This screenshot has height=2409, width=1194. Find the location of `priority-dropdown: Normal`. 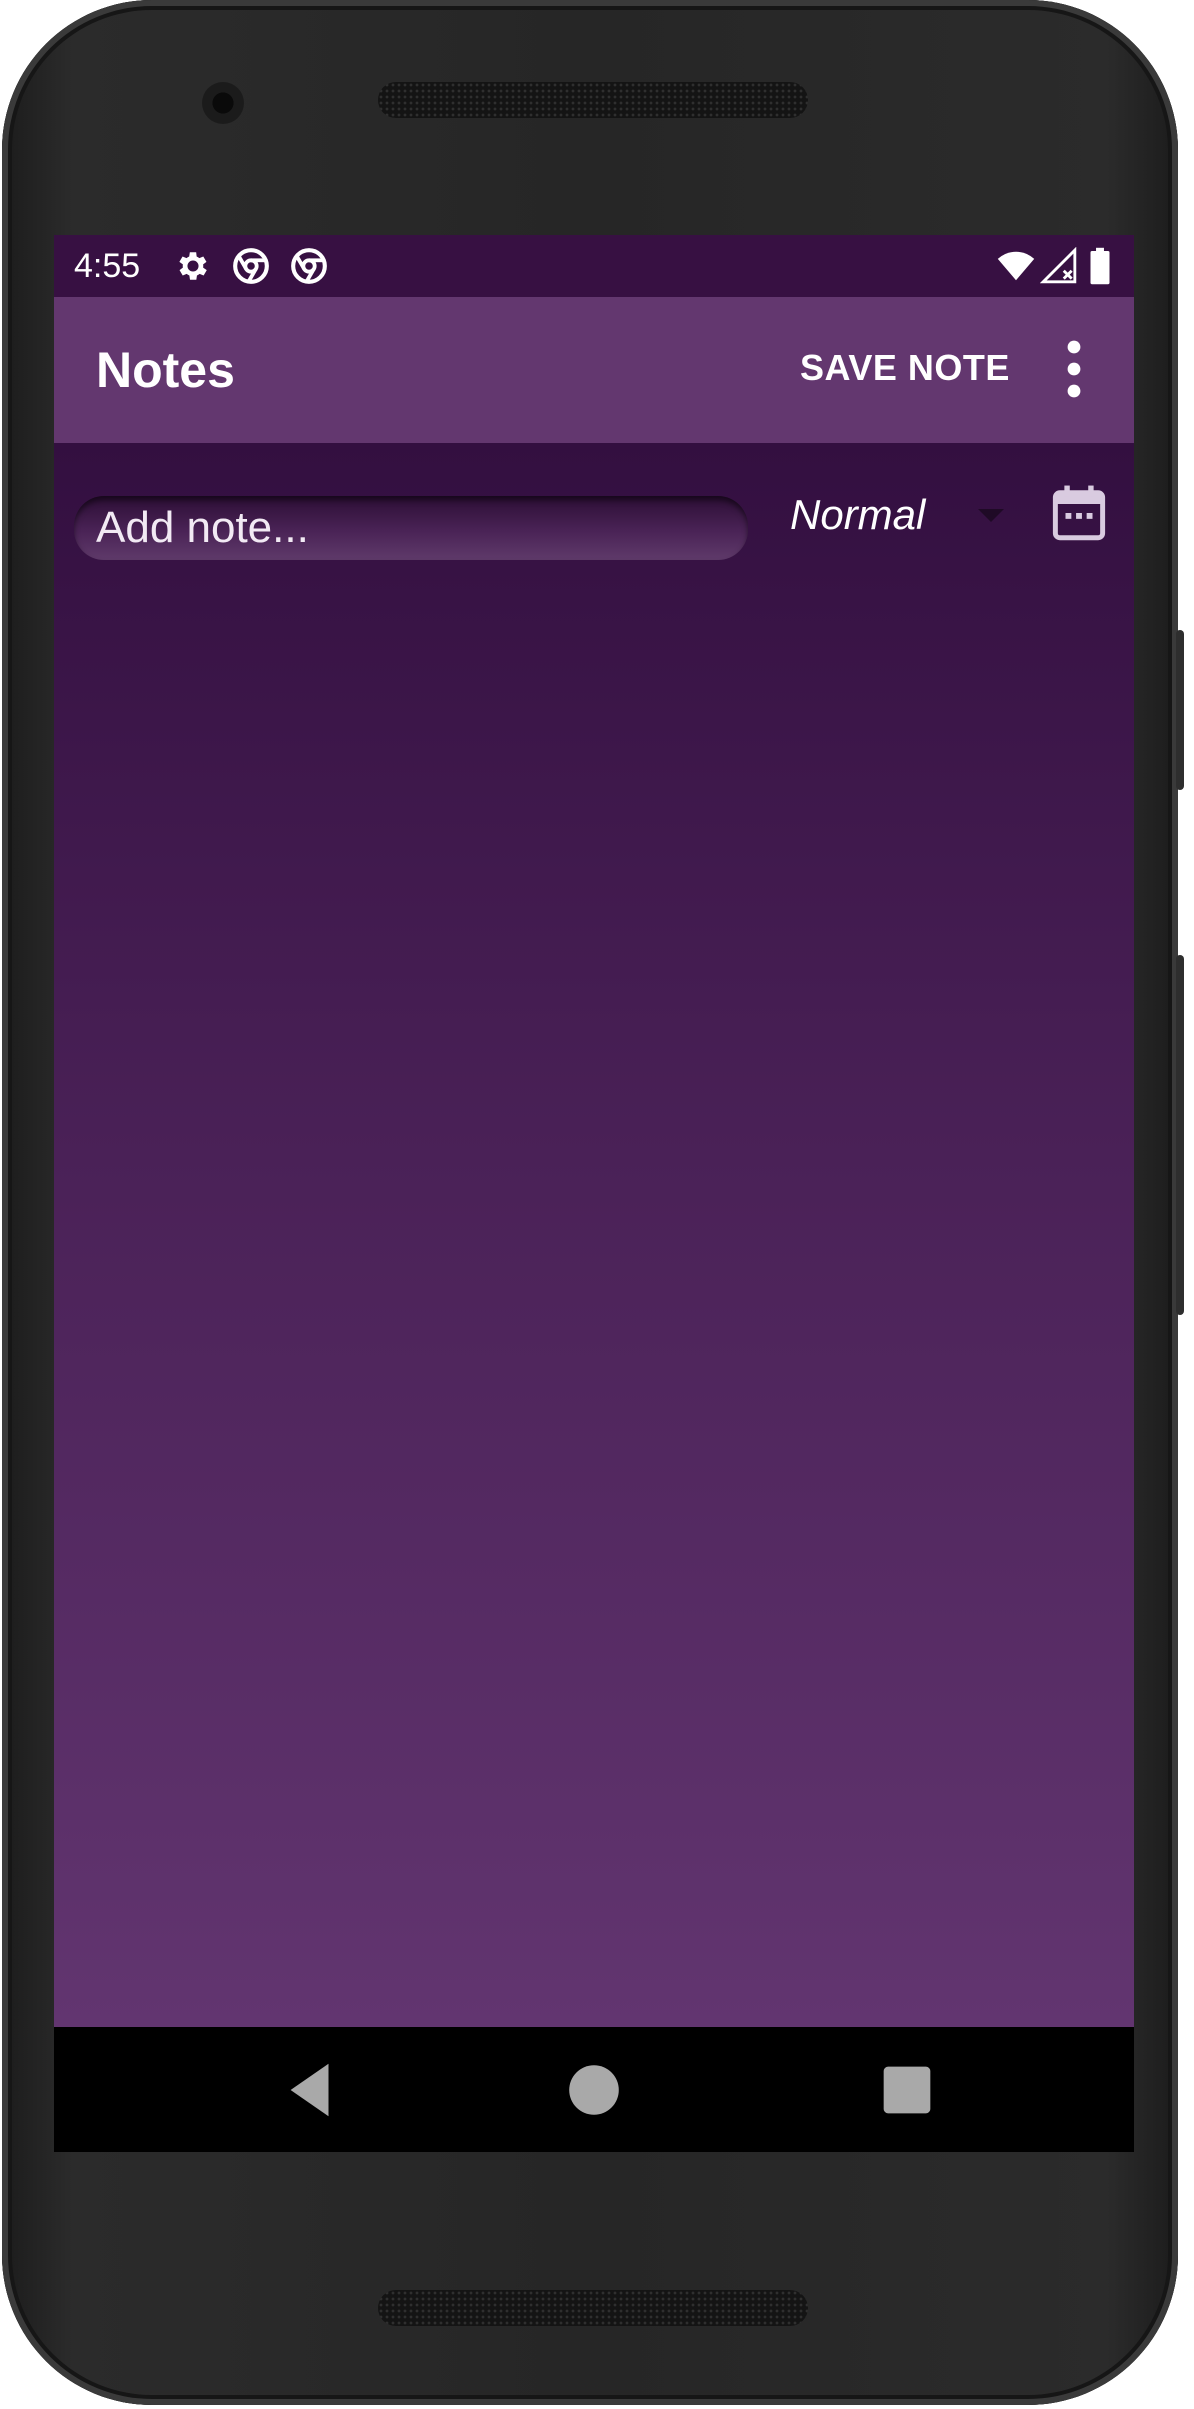

priority-dropdown: Normal is located at coordinates (903, 524).